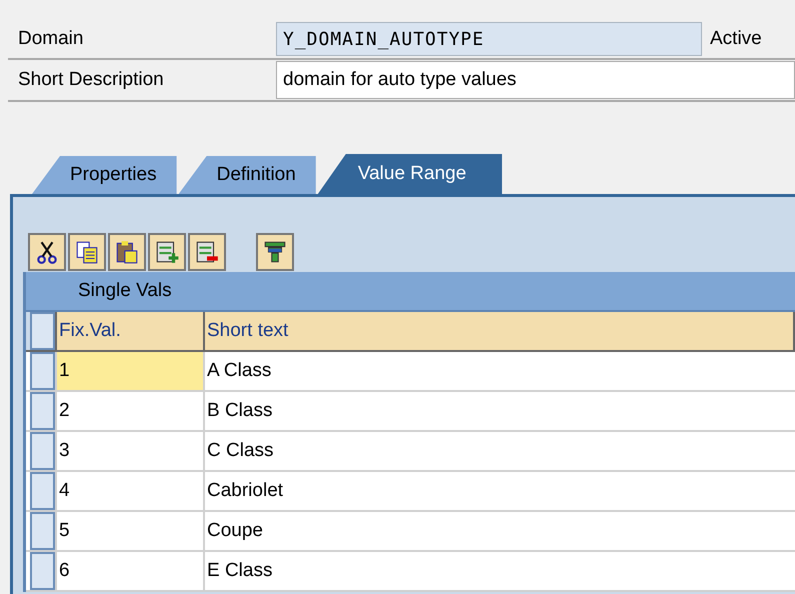  I want to click on tab: Properties, so click(104, 175).